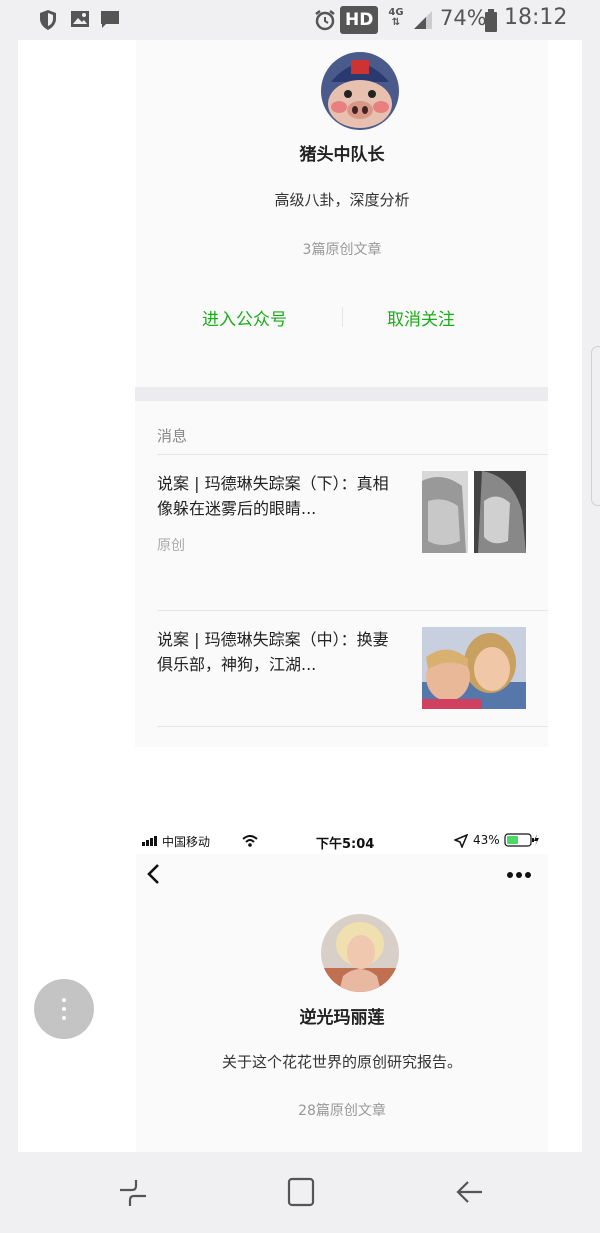  What do you see at coordinates (110, 19) in the screenshot?
I see `chat-icon` at bounding box center [110, 19].